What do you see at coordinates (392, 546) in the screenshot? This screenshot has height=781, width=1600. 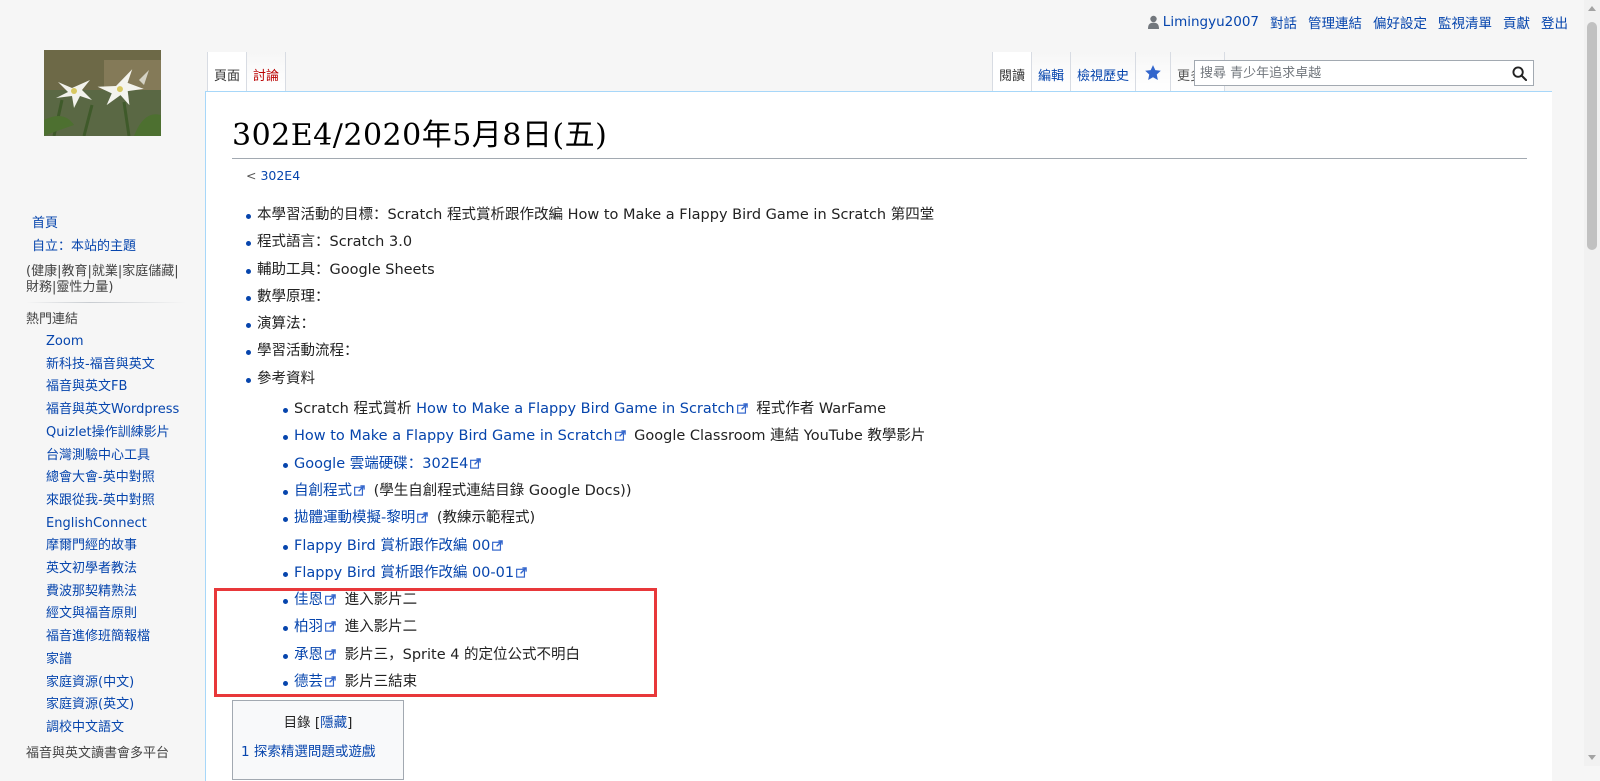 I see `external-link: Flappy Bird 賞析跟作改編 00` at bounding box center [392, 546].